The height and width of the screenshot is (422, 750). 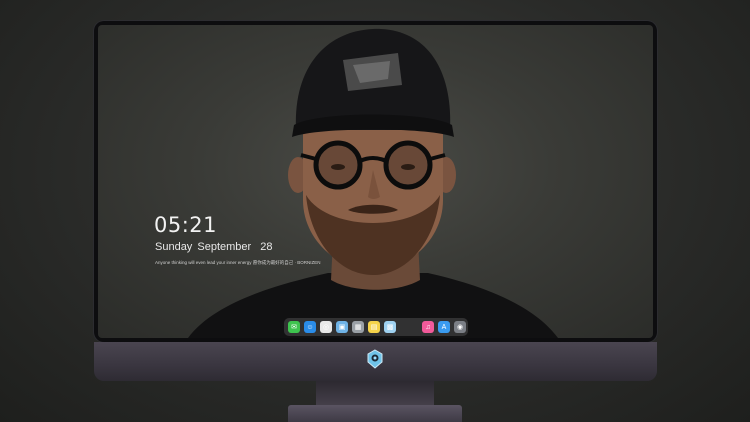 I want to click on dock: ✉ ☺ ◎ ▣ ▦ ▤ ▩ ♫ A ◉, so click(x=376, y=327).